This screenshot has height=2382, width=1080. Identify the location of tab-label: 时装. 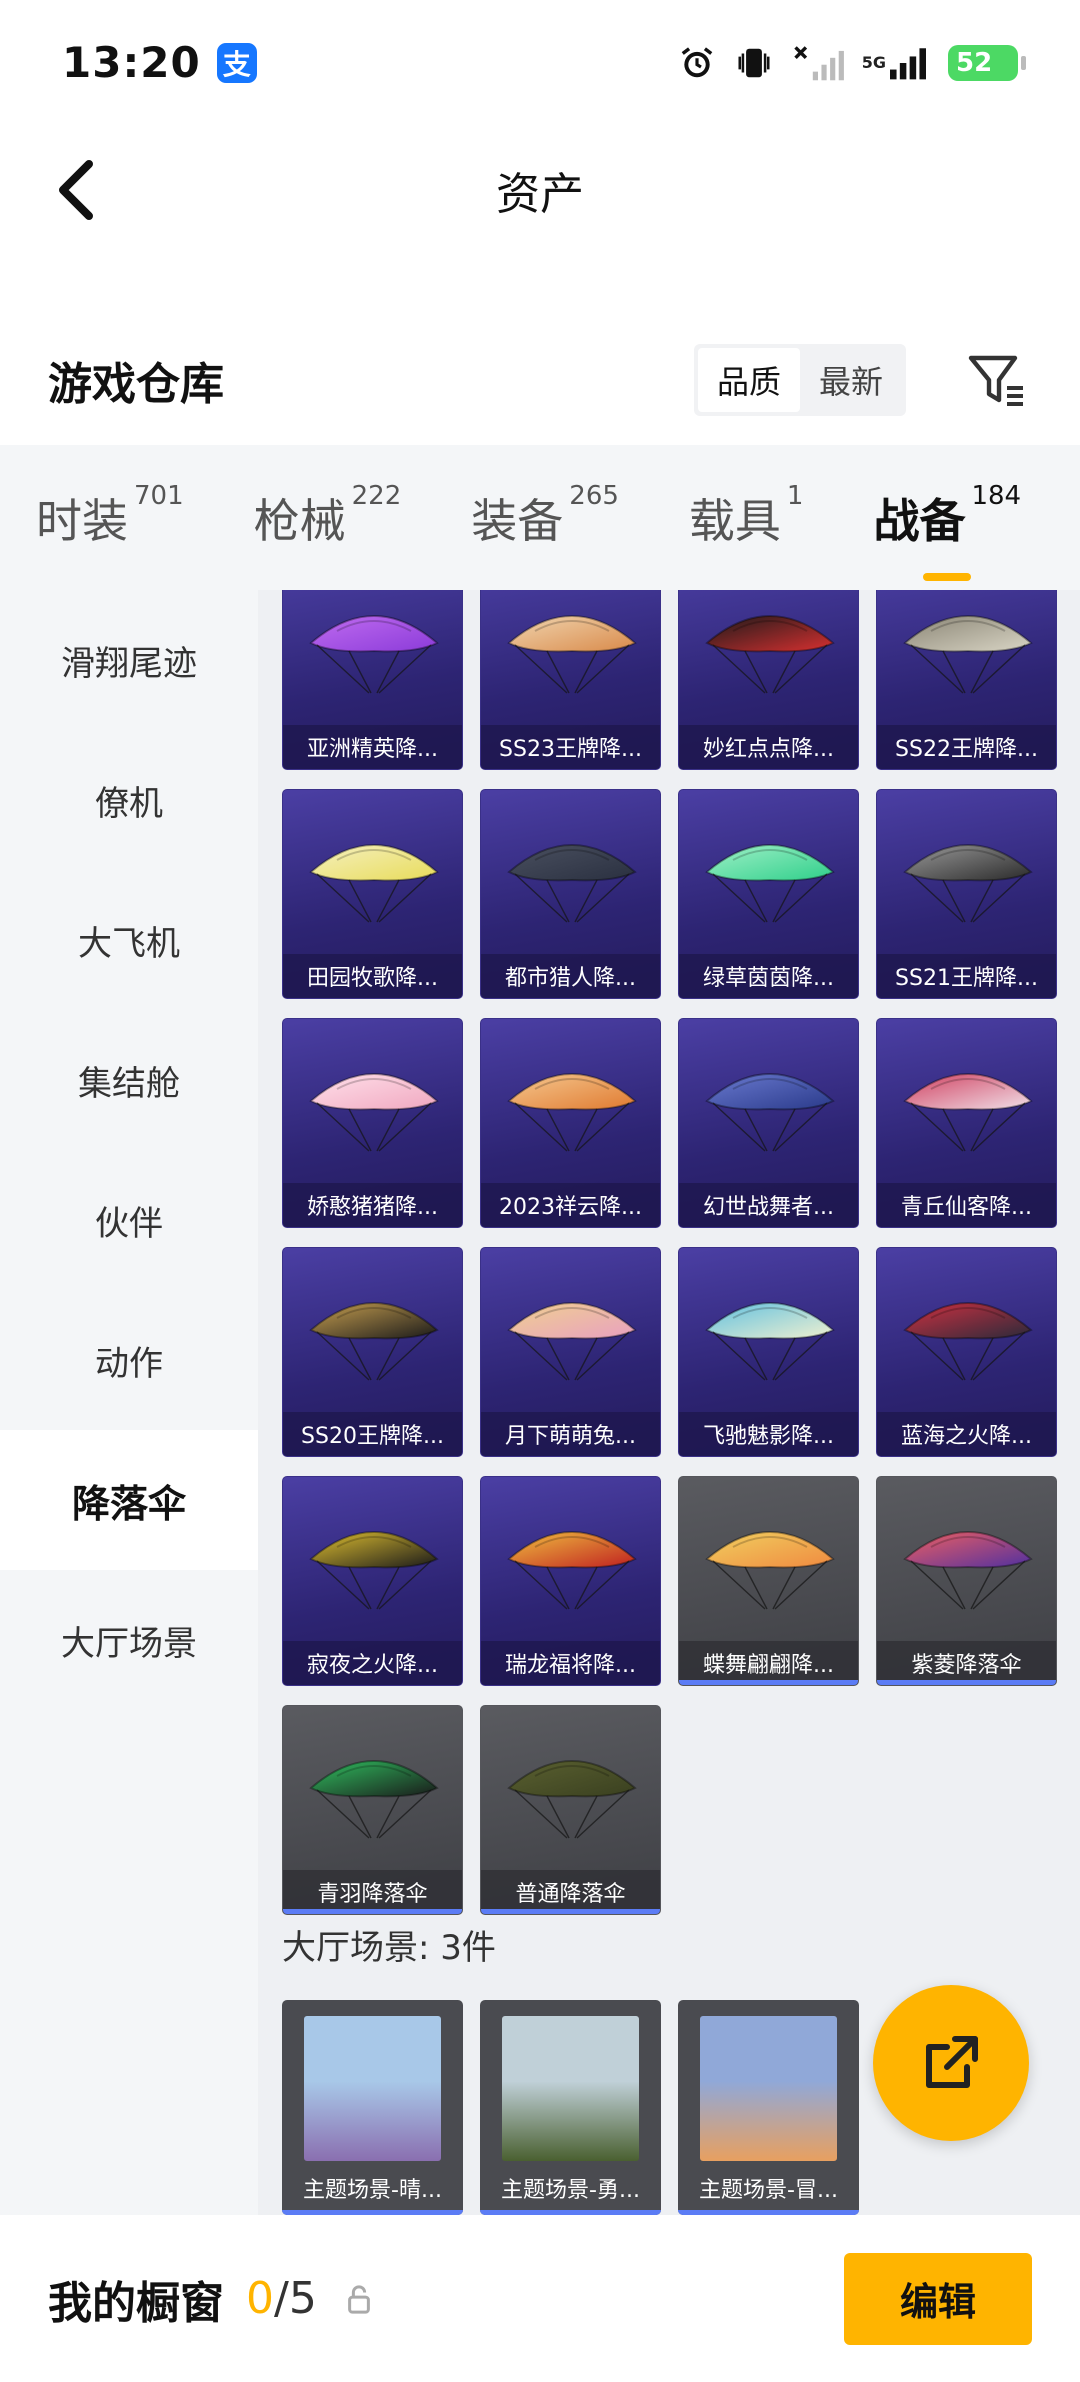
(82, 520).